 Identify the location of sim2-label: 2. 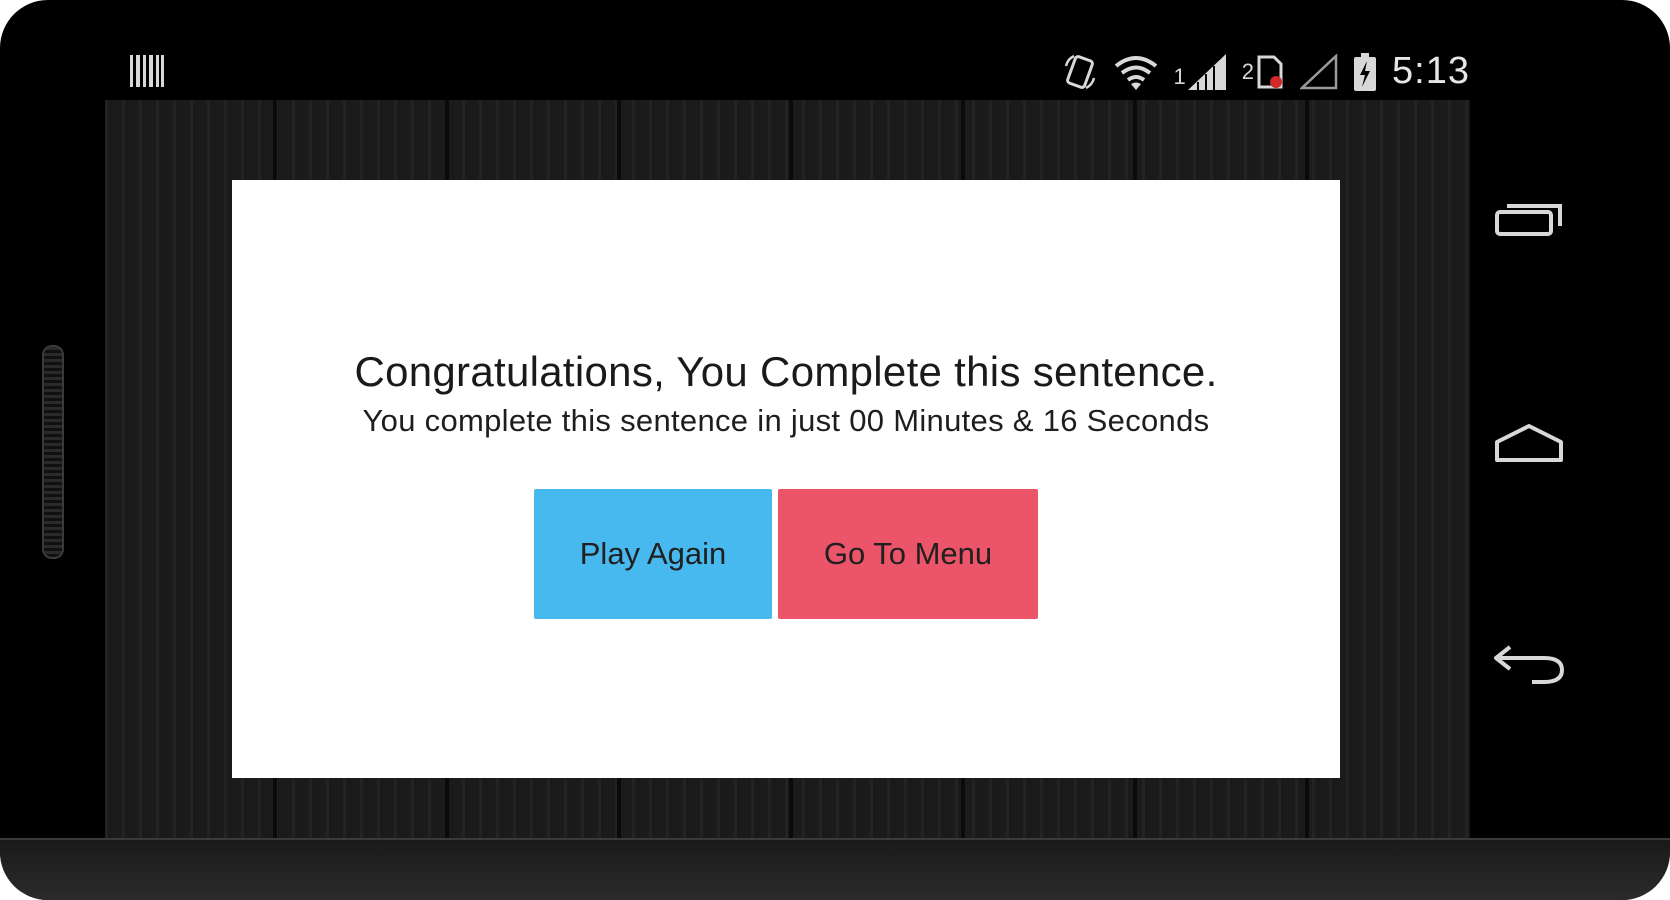
(1248, 71).